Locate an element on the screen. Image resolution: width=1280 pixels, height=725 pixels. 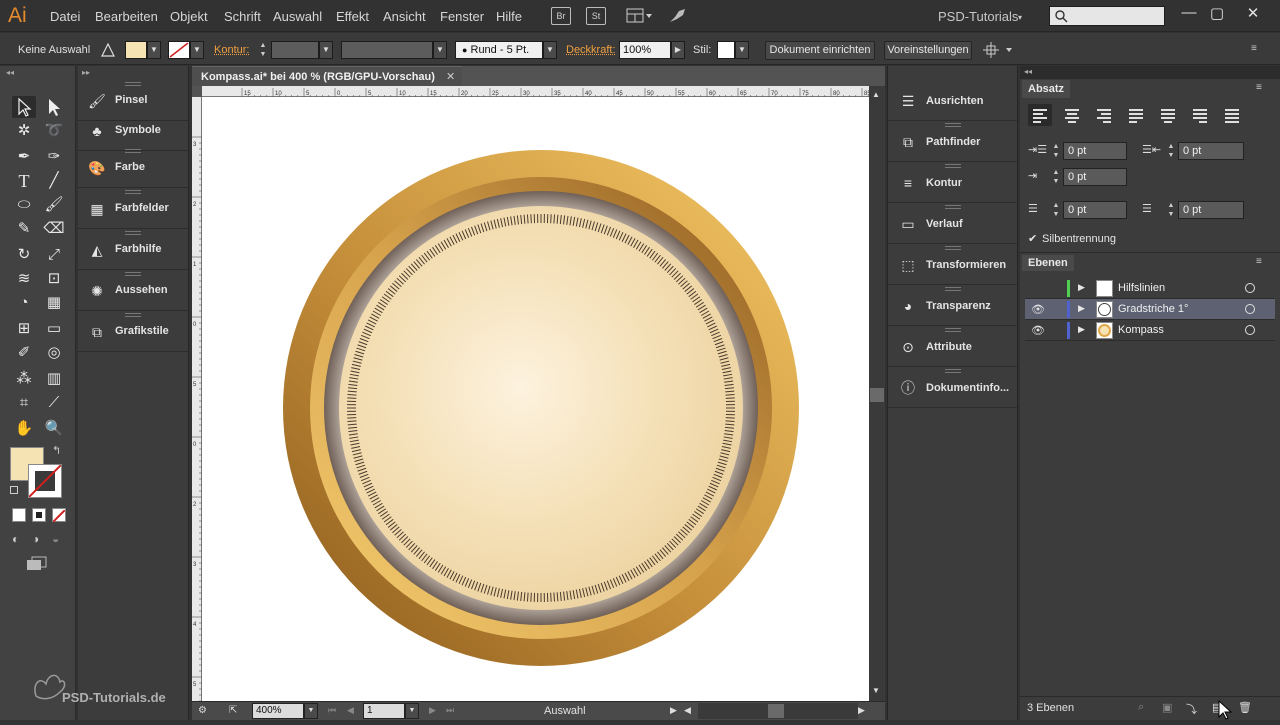
eyedropper-tool-icon: ✐ is located at coordinates (24, 353).